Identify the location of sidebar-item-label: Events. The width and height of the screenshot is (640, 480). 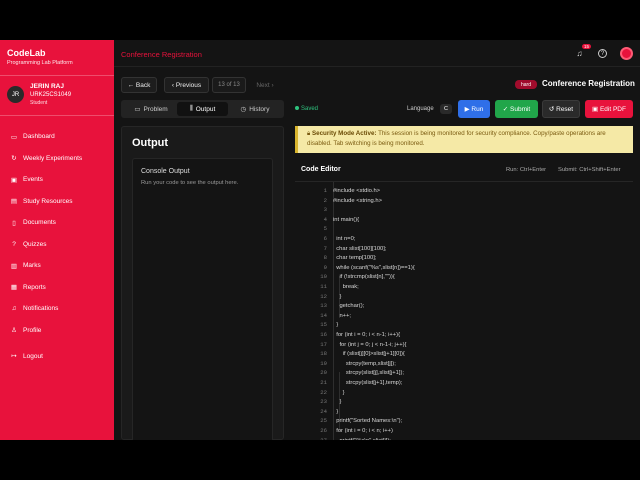
(33, 180).